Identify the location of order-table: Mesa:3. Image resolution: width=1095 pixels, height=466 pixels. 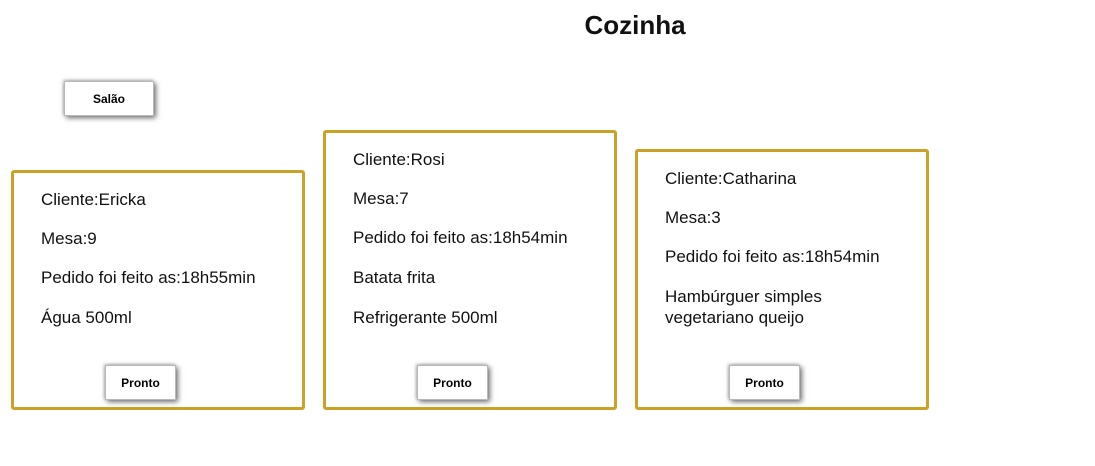
(693, 217).